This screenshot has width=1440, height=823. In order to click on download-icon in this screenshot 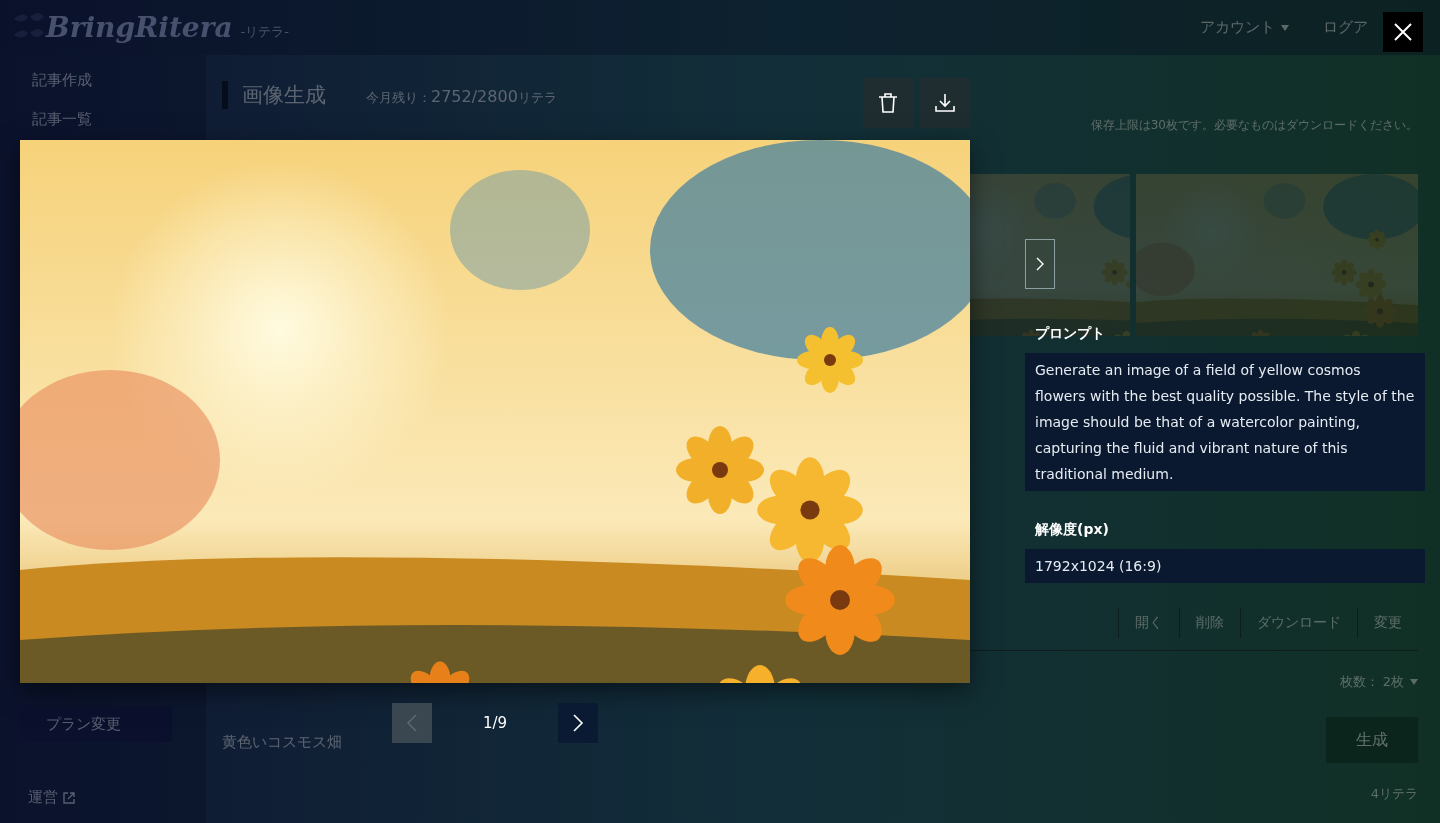, I will do `click(945, 103)`.